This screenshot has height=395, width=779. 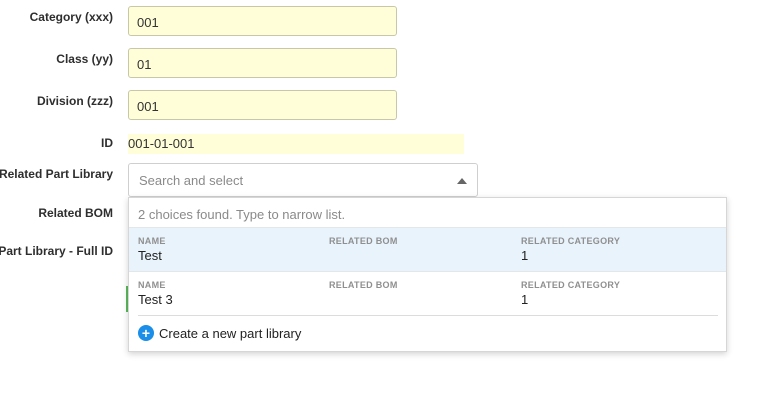 I want to click on option-name: Test 3, so click(x=155, y=299).